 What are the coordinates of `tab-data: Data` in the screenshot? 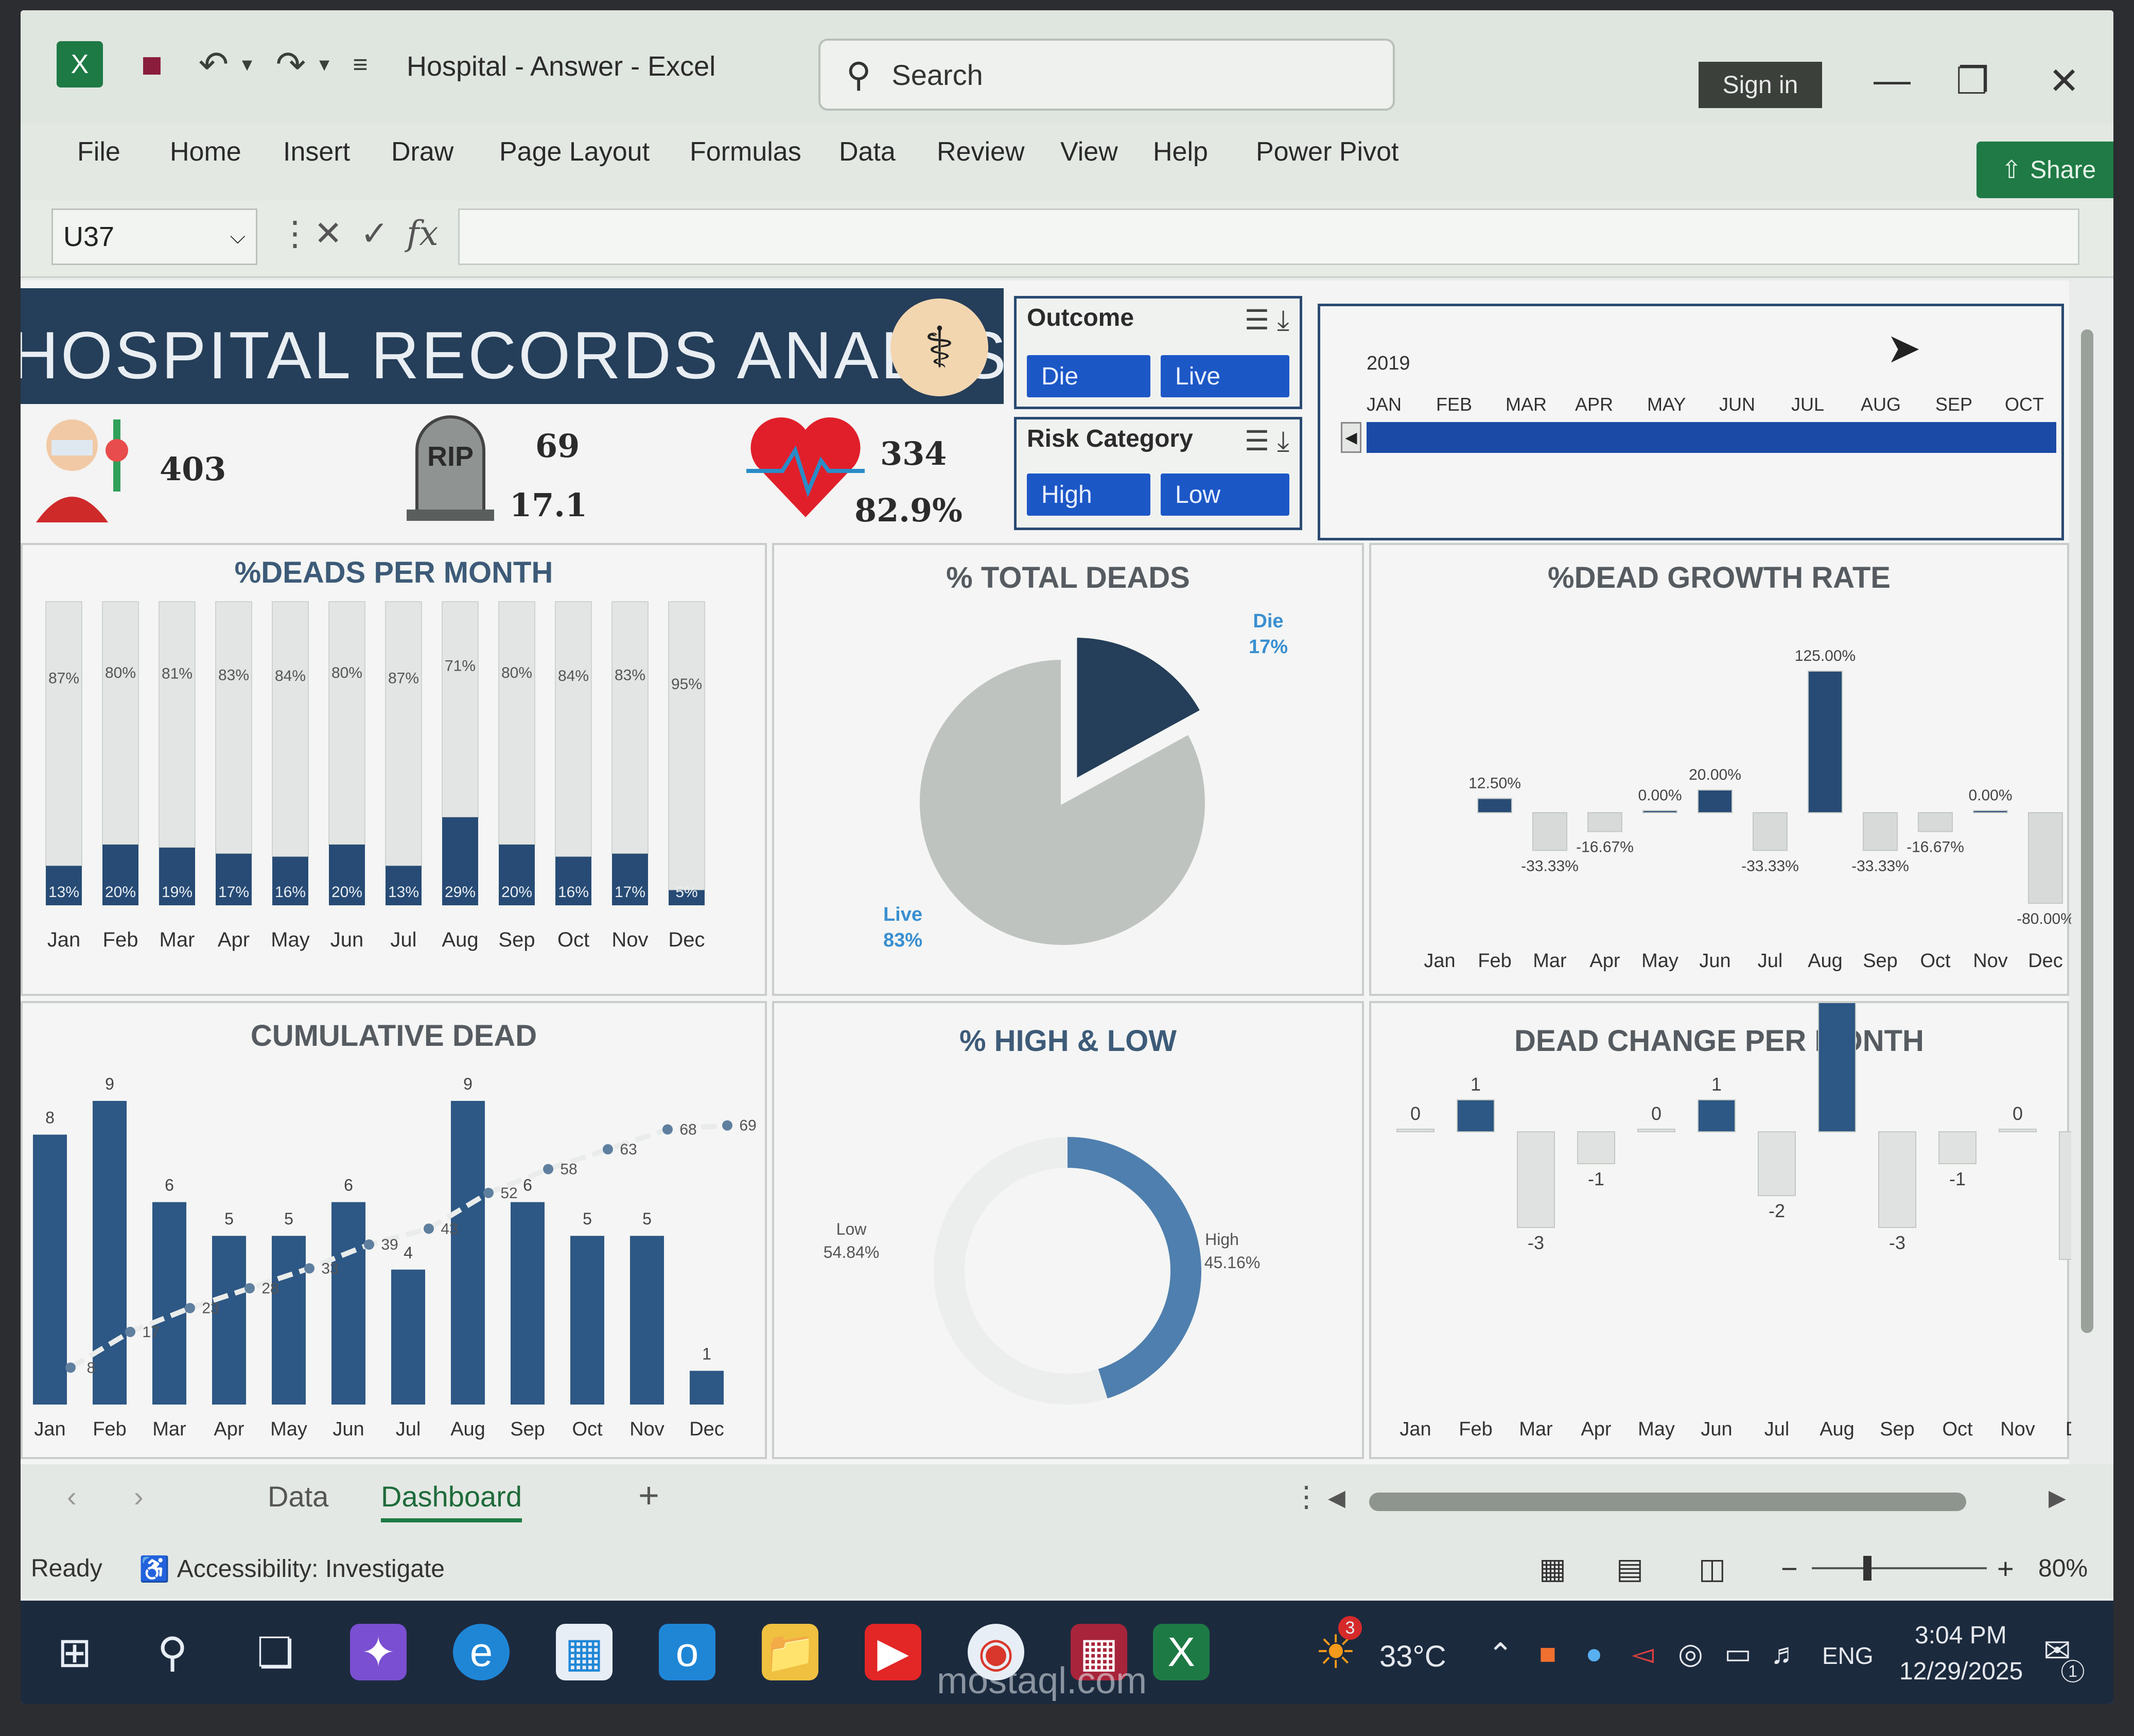 It's located at (867, 151).